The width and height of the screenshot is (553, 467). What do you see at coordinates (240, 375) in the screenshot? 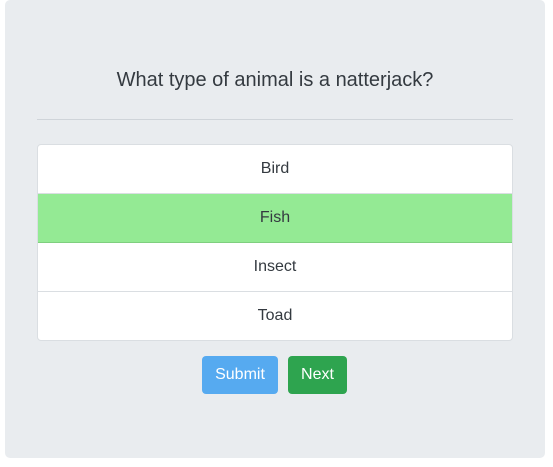
I see `submit-button: Submit` at bounding box center [240, 375].